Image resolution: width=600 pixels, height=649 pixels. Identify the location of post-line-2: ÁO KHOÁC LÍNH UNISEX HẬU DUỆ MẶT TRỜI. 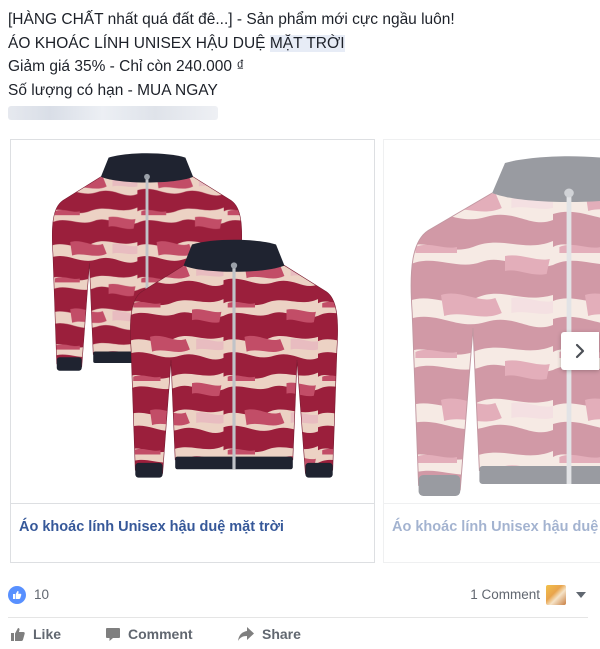
(300, 44).